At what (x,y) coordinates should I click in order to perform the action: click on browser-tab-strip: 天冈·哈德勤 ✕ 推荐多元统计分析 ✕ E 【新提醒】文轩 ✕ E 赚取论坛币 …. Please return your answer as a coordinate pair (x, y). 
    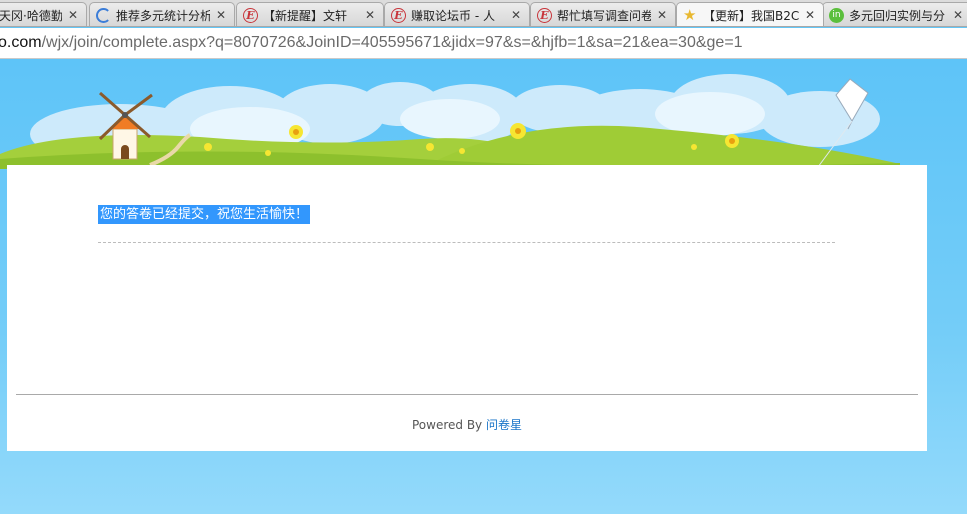
    Looking at the image, I should click on (483, 13).